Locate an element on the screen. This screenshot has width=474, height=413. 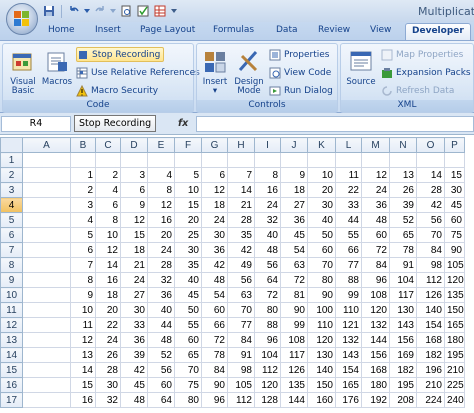
cell: 154 is located at coordinates (348, 370).